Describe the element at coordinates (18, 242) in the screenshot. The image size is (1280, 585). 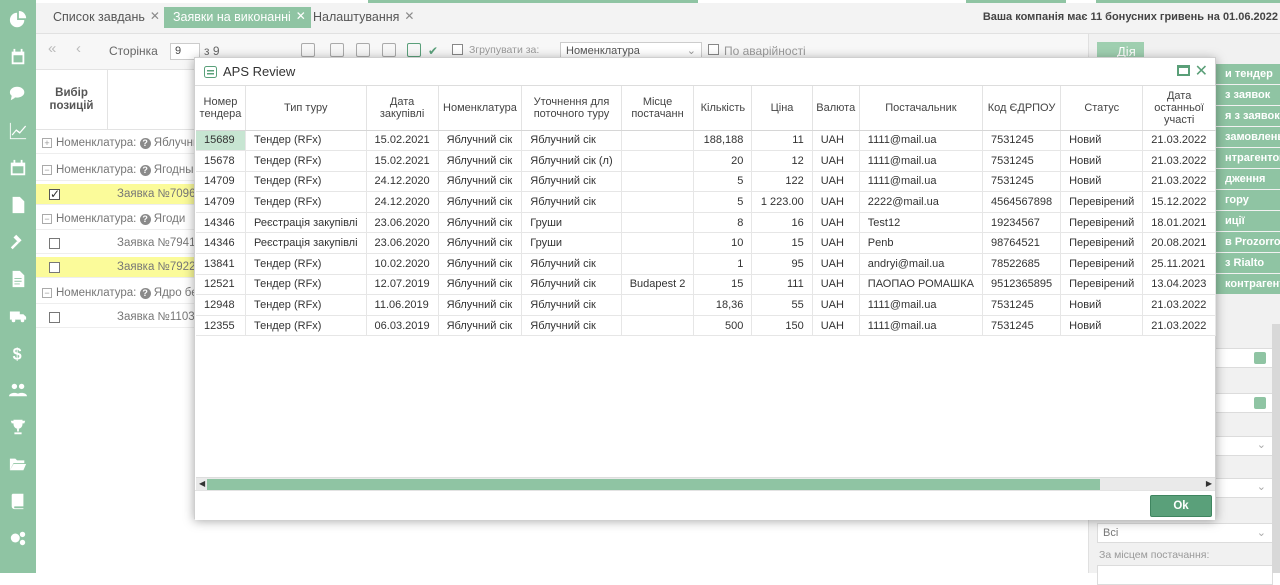
I see `gavel-icon` at that location.